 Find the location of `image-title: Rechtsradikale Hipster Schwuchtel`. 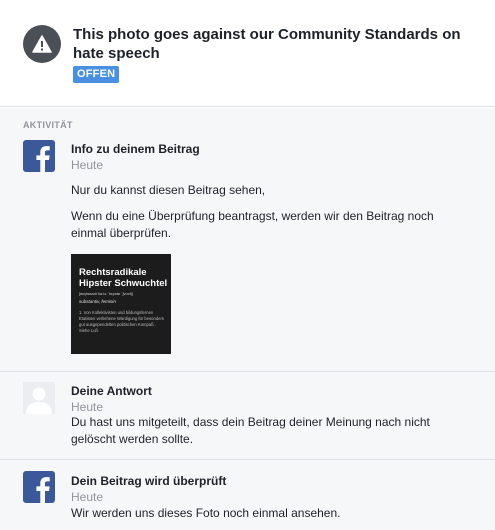

image-title: Rechtsradikale Hipster Schwuchtel is located at coordinates (123, 278).